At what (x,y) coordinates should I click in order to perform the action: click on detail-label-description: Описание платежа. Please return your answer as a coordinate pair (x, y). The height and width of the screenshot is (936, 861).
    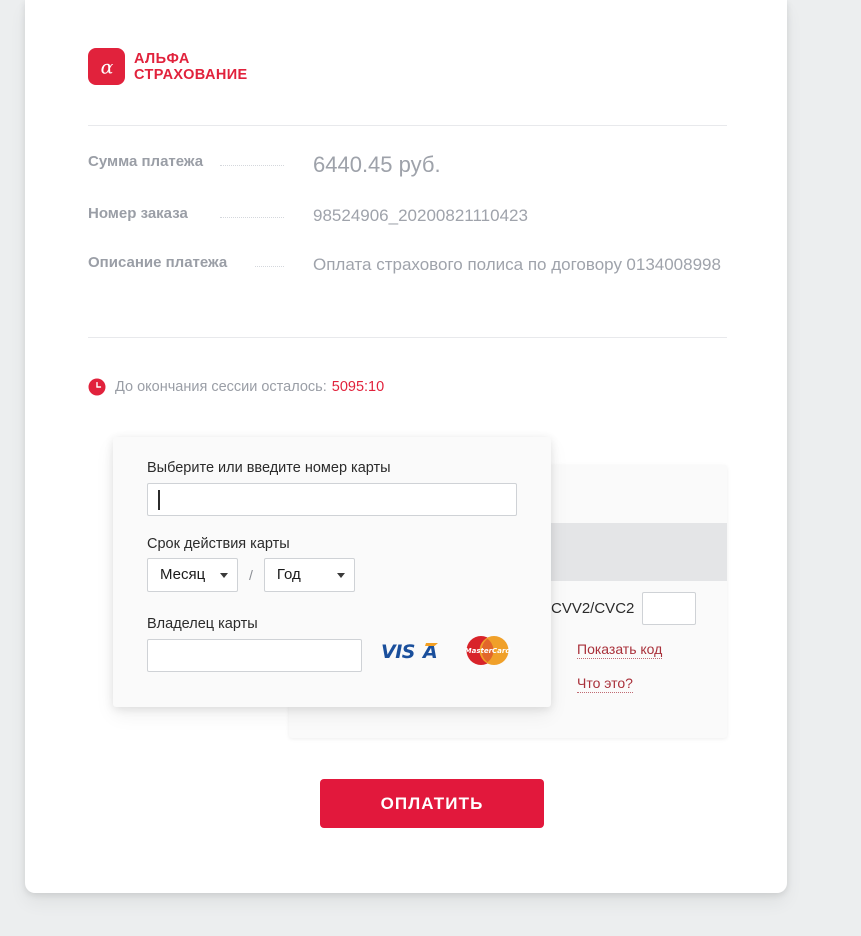
    Looking at the image, I should click on (158, 262).